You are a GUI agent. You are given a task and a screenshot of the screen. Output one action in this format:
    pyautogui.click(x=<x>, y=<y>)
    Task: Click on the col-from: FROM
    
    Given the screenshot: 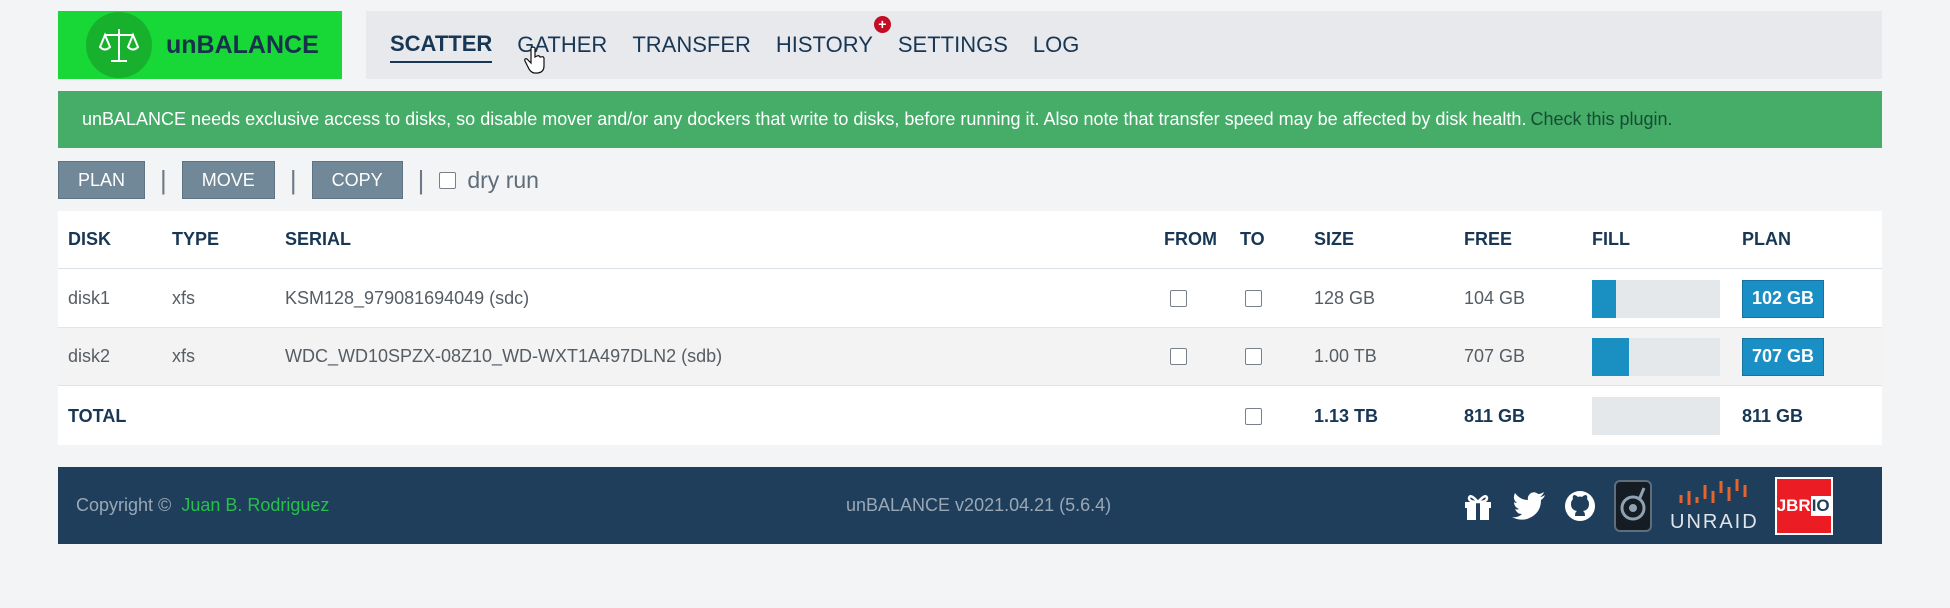 What is the action you would take?
    pyautogui.click(x=1190, y=239)
    